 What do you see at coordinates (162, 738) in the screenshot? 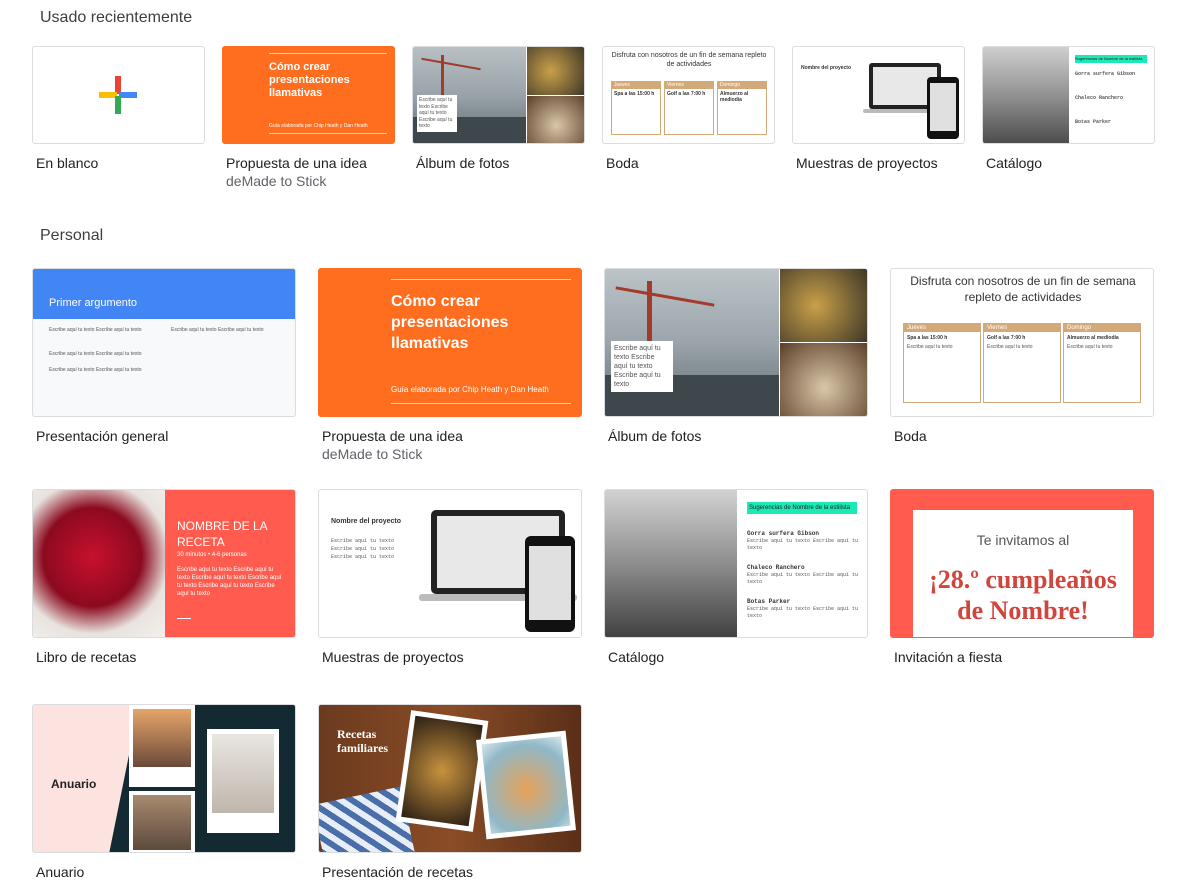
I see `portrait-photo` at bounding box center [162, 738].